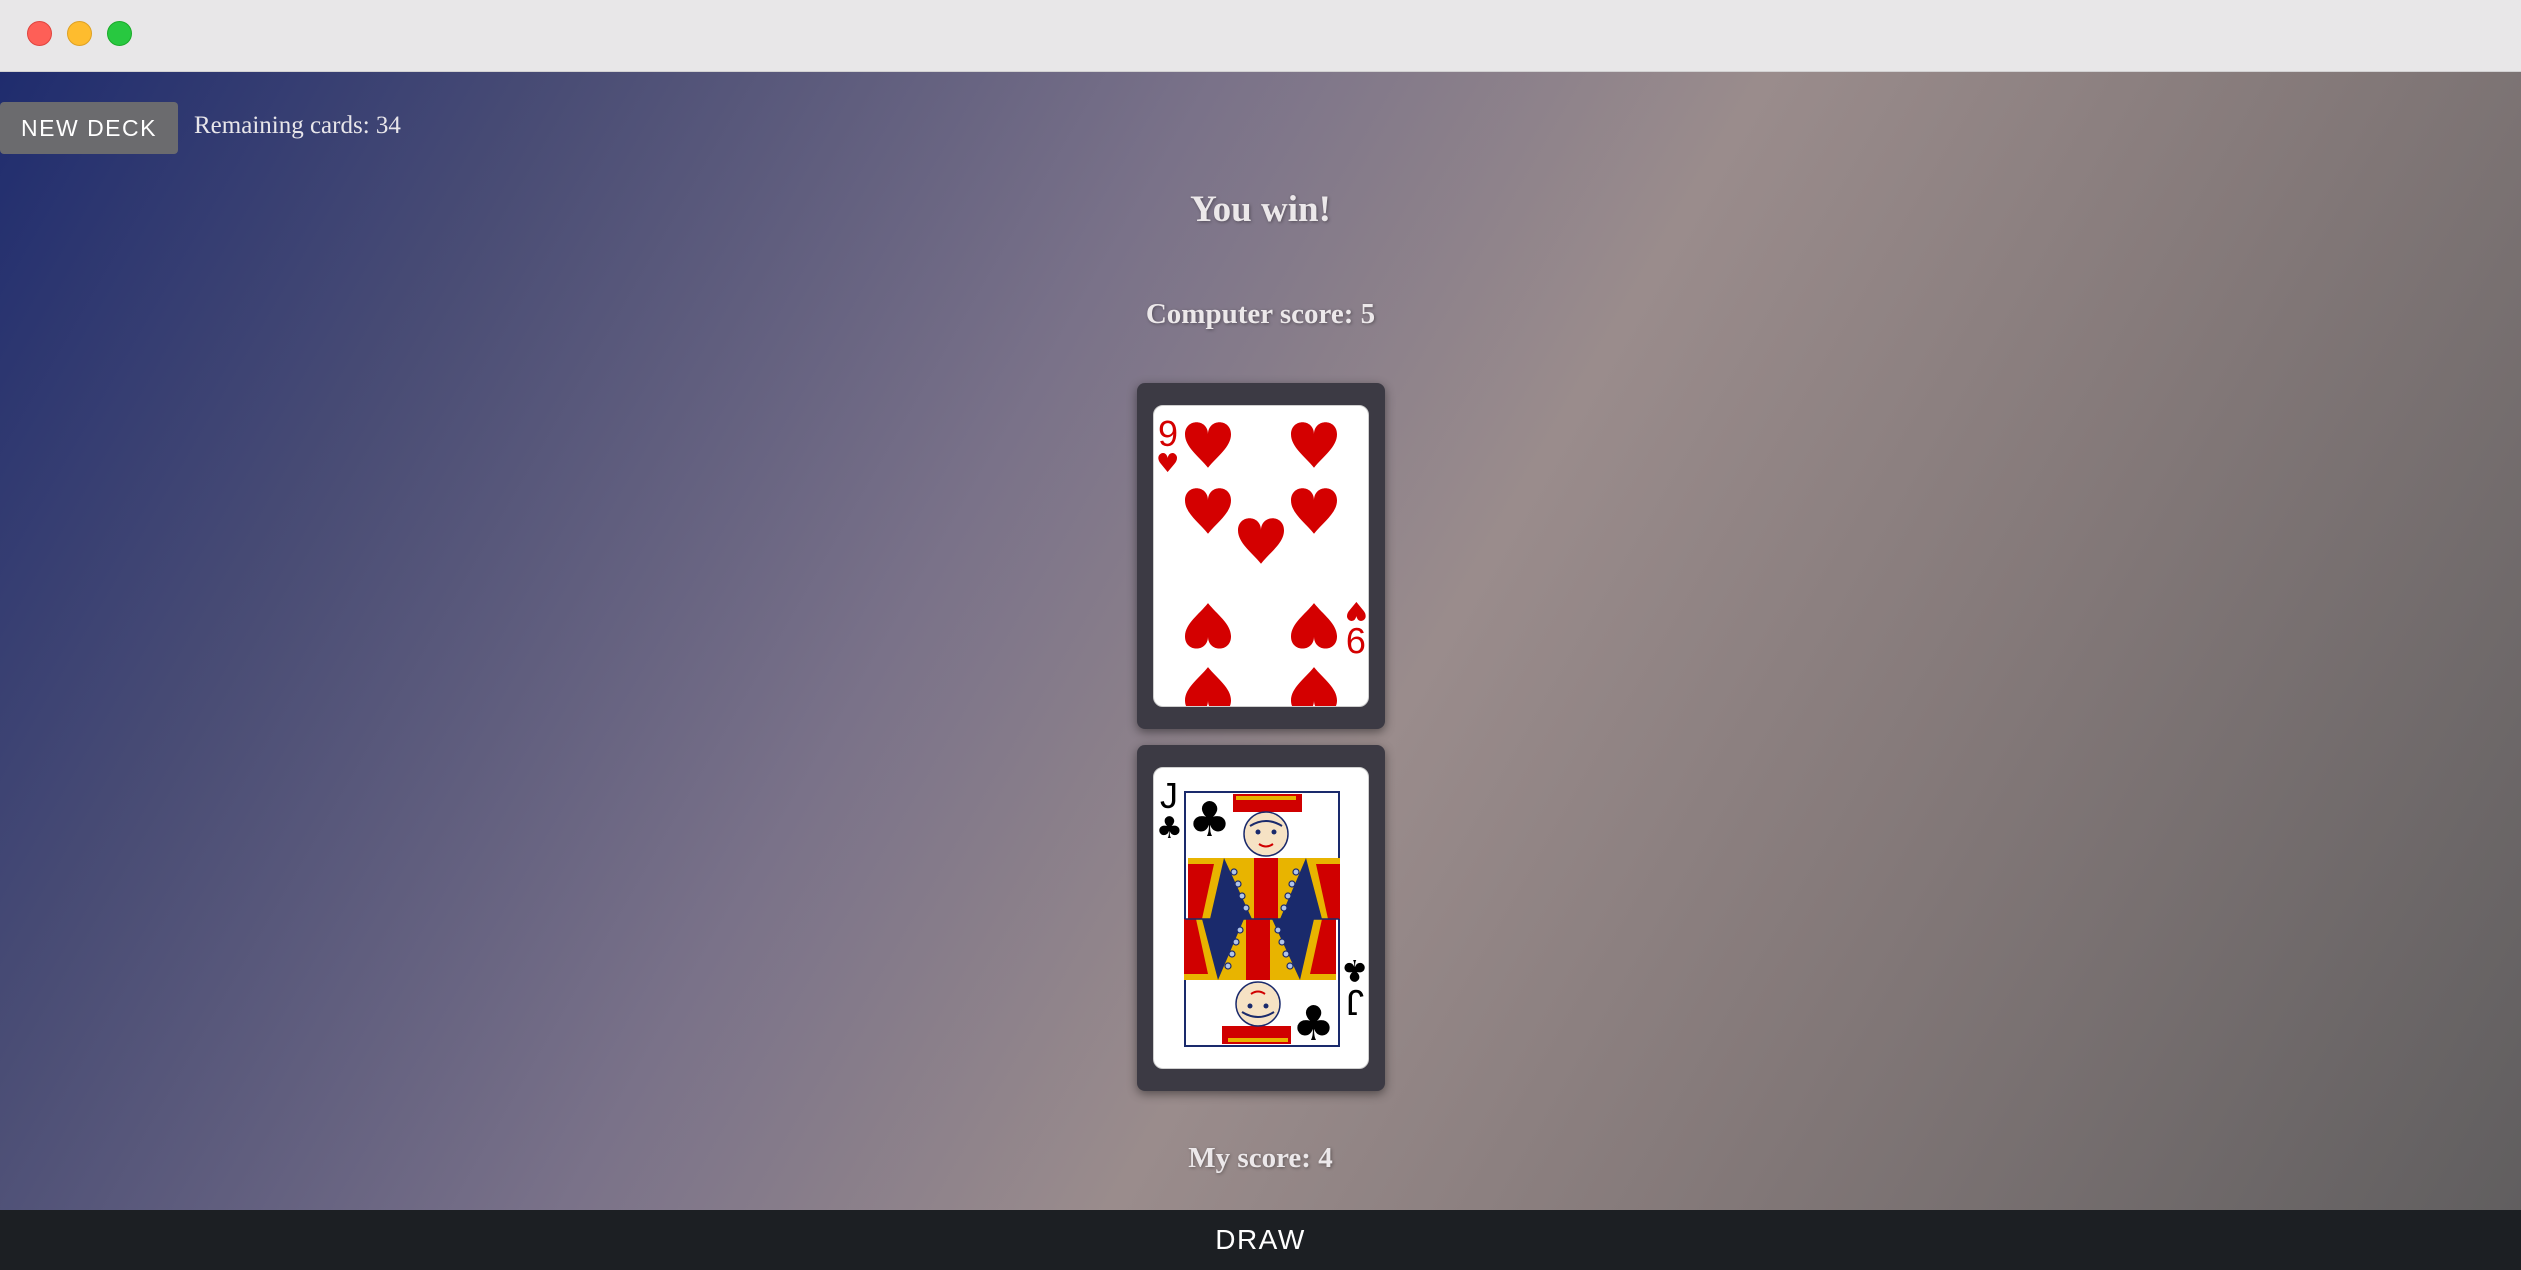  I want to click on my-score: My score: 4, so click(1260, 1158).